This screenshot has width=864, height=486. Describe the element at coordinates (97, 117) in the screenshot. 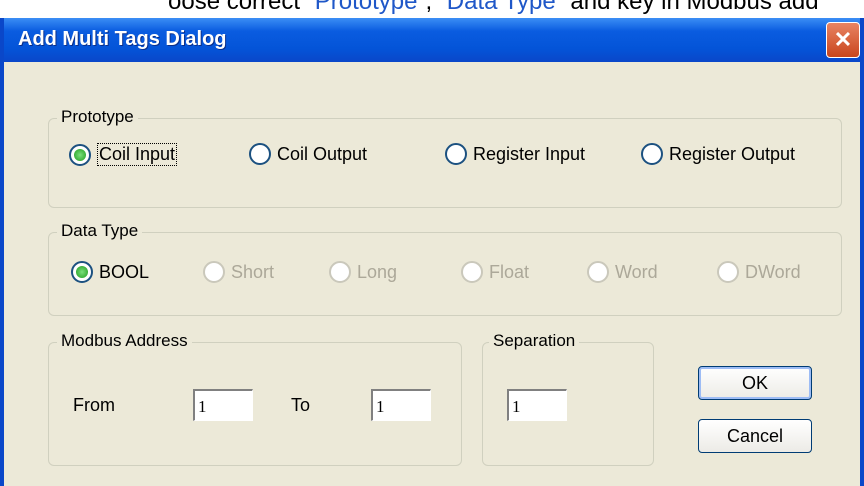

I see `prototype-legend: Prototype` at that location.